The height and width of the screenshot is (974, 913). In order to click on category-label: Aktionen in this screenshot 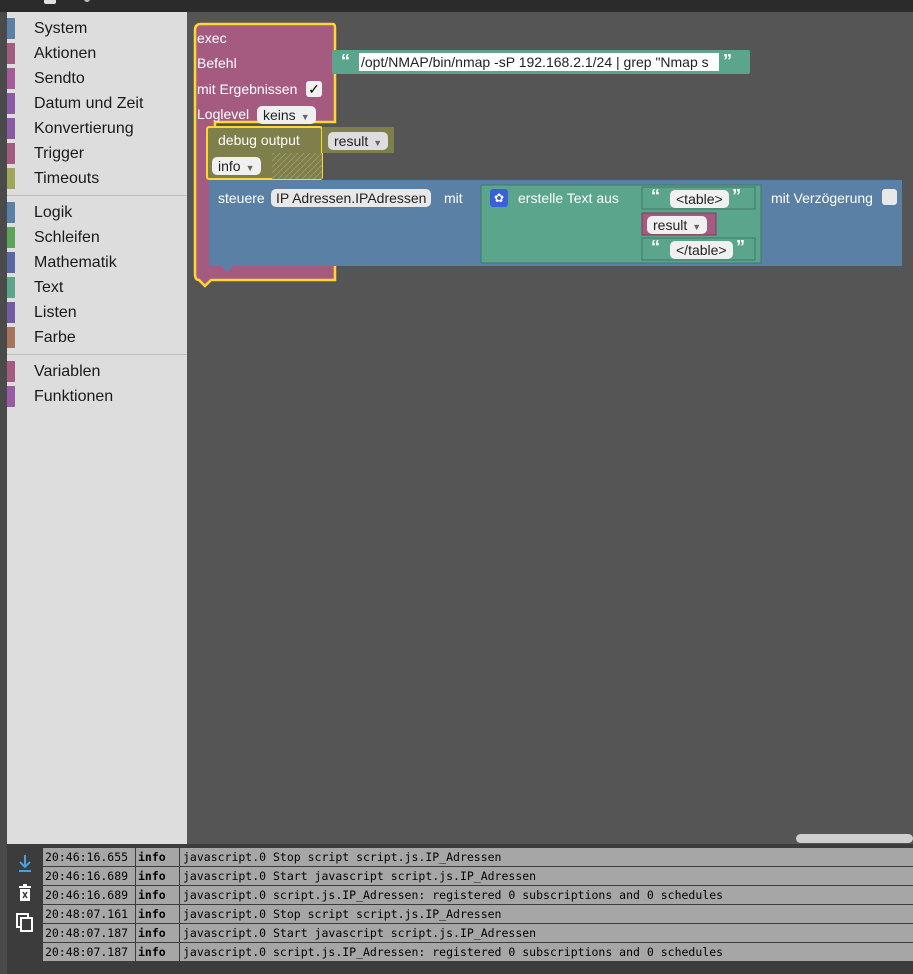, I will do `click(65, 53)`.